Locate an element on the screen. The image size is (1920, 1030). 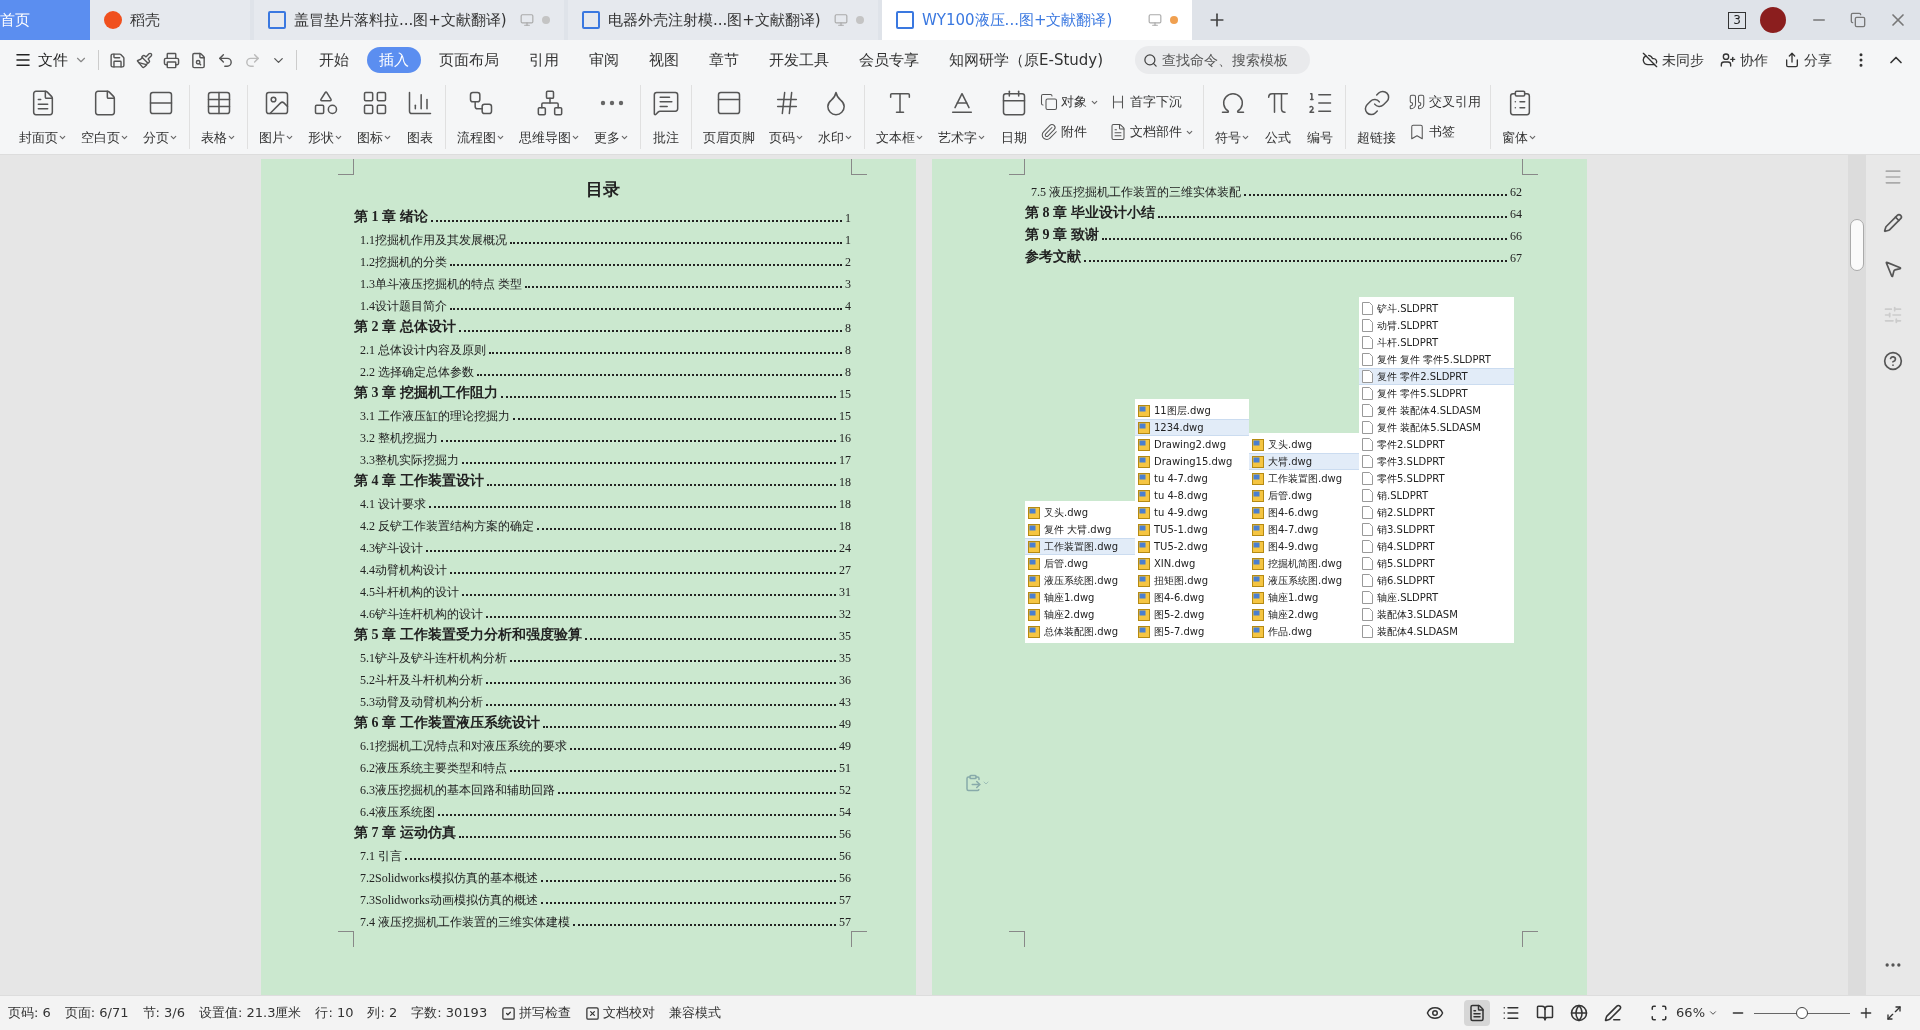
file-item: 大臂.dwg is located at coordinates (1304, 461).